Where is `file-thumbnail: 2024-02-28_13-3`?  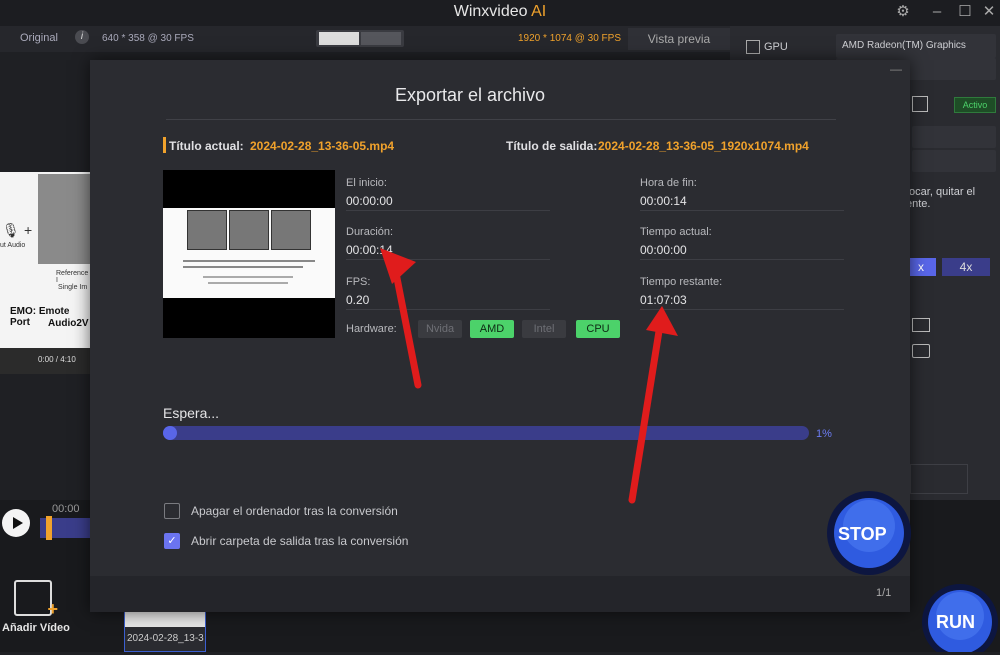 file-thumbnail: 2024-02-28_13-3 is located at coordinates (165, 631).